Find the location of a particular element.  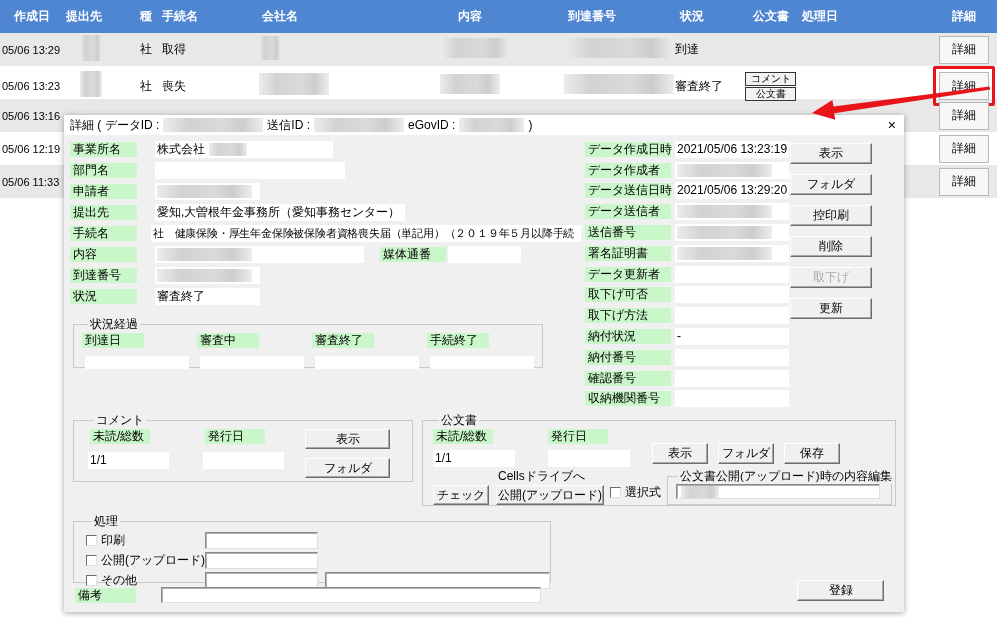

action-button: 保存 is located at coordinates (812, 453).